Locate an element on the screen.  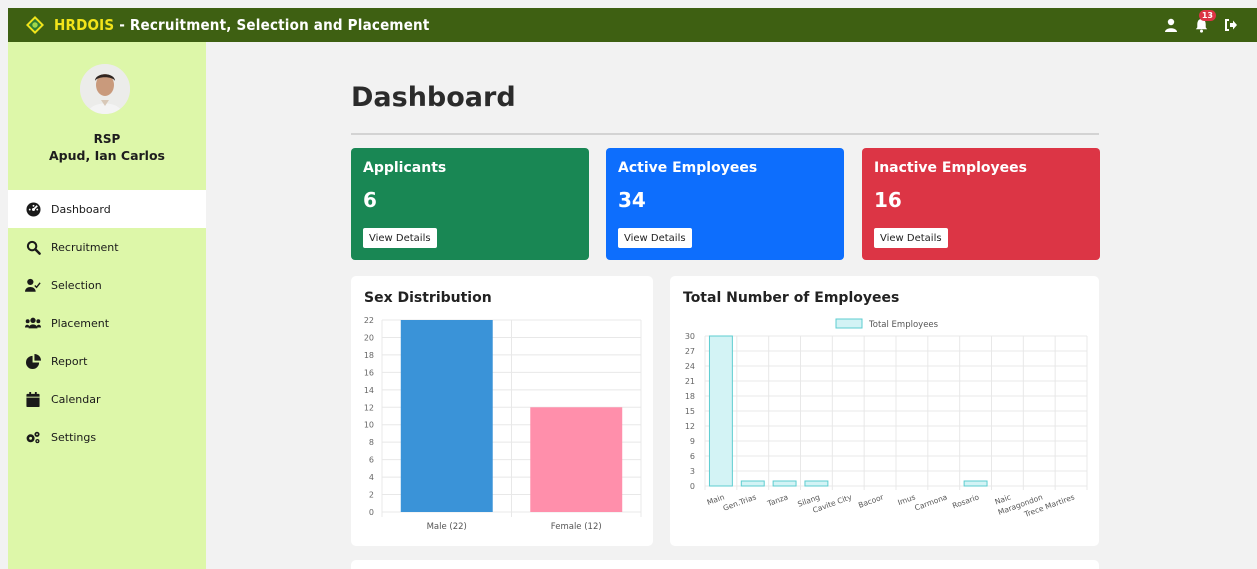
y-tick-label: 27 is located at coordinates (690, 351).